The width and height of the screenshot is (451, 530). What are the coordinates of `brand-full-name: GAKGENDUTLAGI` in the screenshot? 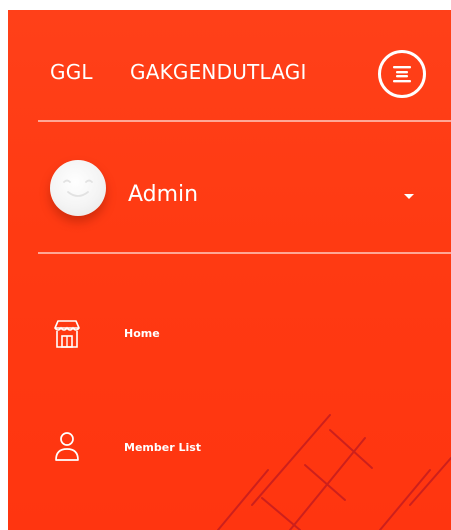 It's located at (218, 72).